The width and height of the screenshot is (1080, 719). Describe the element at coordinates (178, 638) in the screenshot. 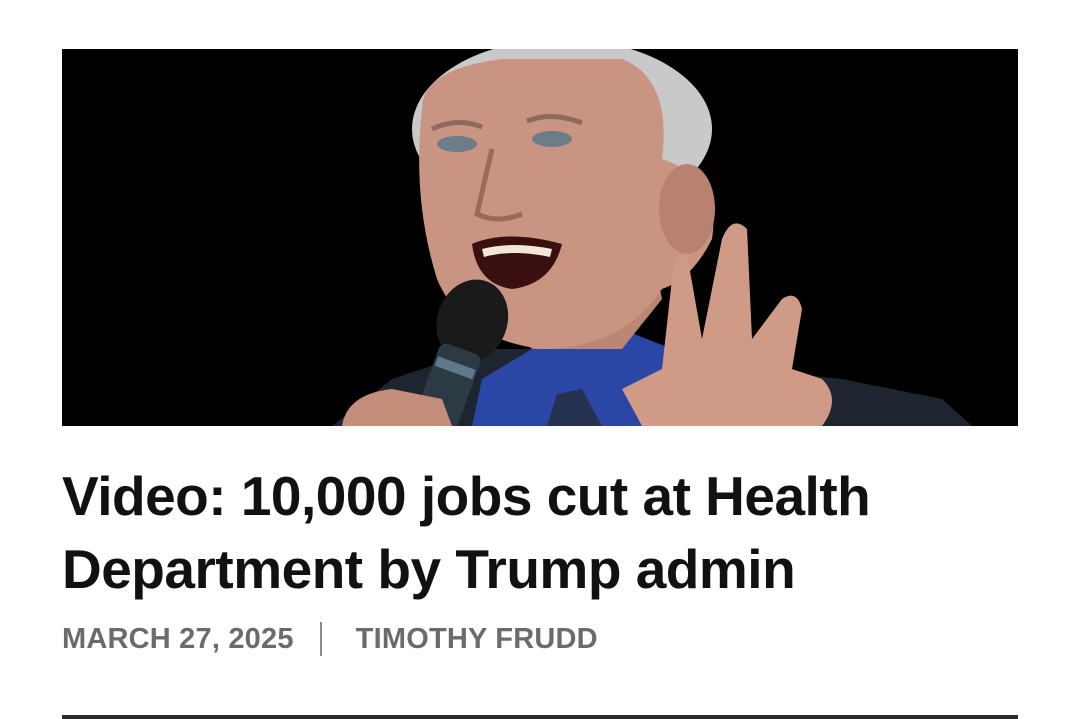

I see `article-date: MARCH 27, 2025` at that location.